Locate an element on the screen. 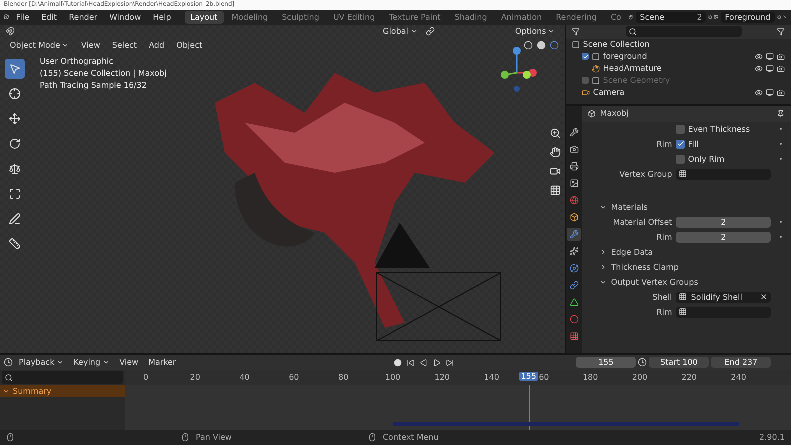 This screenshot has height=445, width=791. workspace-tab: Modeling is located at coordinates (250, 17).